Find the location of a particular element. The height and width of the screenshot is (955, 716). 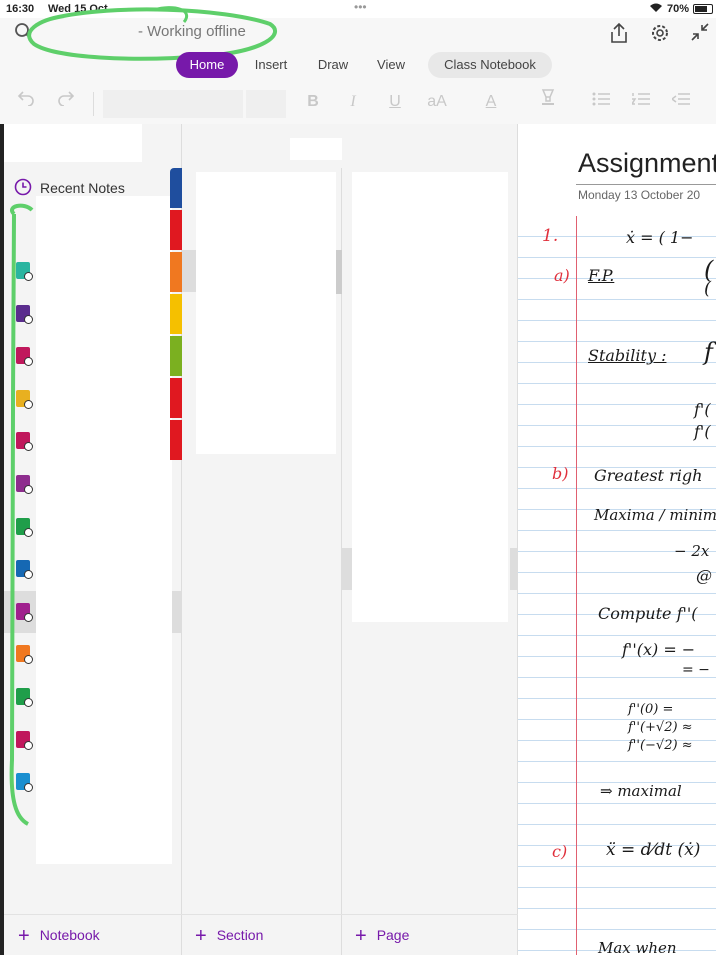

part-b-label: b) is located at coordinates (560, 473).